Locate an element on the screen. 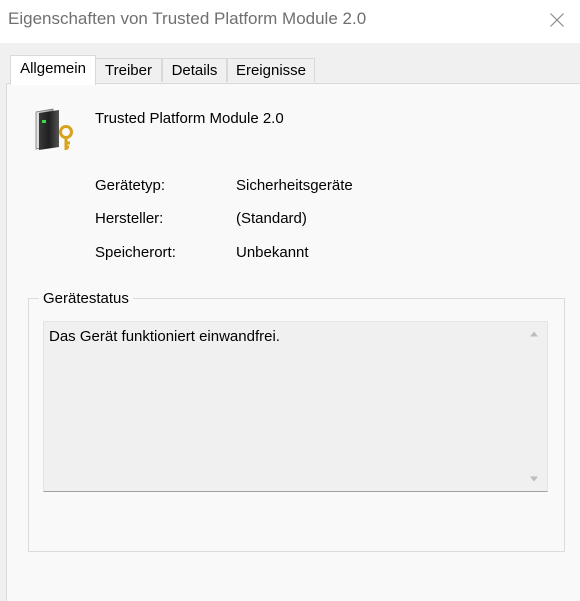 Image resolution: width=580 pixels, height=601 pixels. tab-strip: Allgemein Treiber Details Ereignisse is located at coordinates (290, 64).